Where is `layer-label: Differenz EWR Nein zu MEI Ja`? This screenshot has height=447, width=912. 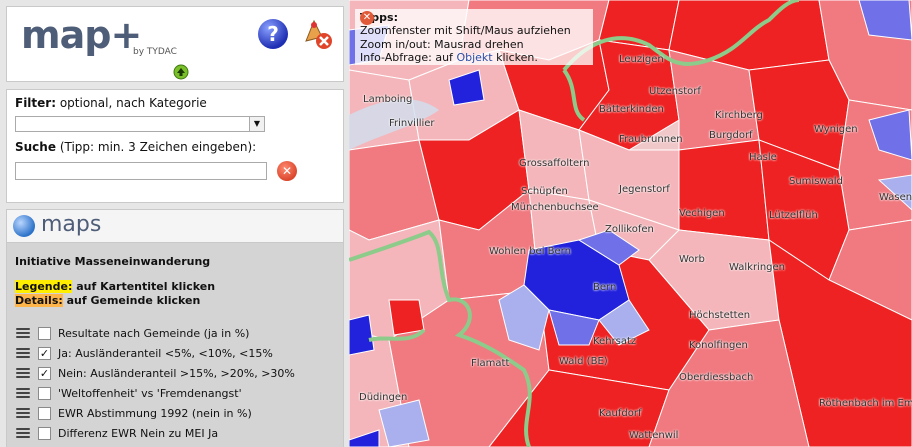 layer-label: Differenz EWR Nein zu MEI Ja is located at coordinates (138, 433).